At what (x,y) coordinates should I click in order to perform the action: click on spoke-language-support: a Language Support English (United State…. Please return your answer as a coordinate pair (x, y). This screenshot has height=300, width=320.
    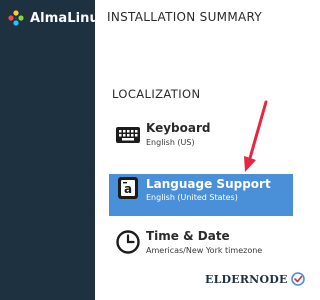
    Looking at the image, I should click on (201, 195).